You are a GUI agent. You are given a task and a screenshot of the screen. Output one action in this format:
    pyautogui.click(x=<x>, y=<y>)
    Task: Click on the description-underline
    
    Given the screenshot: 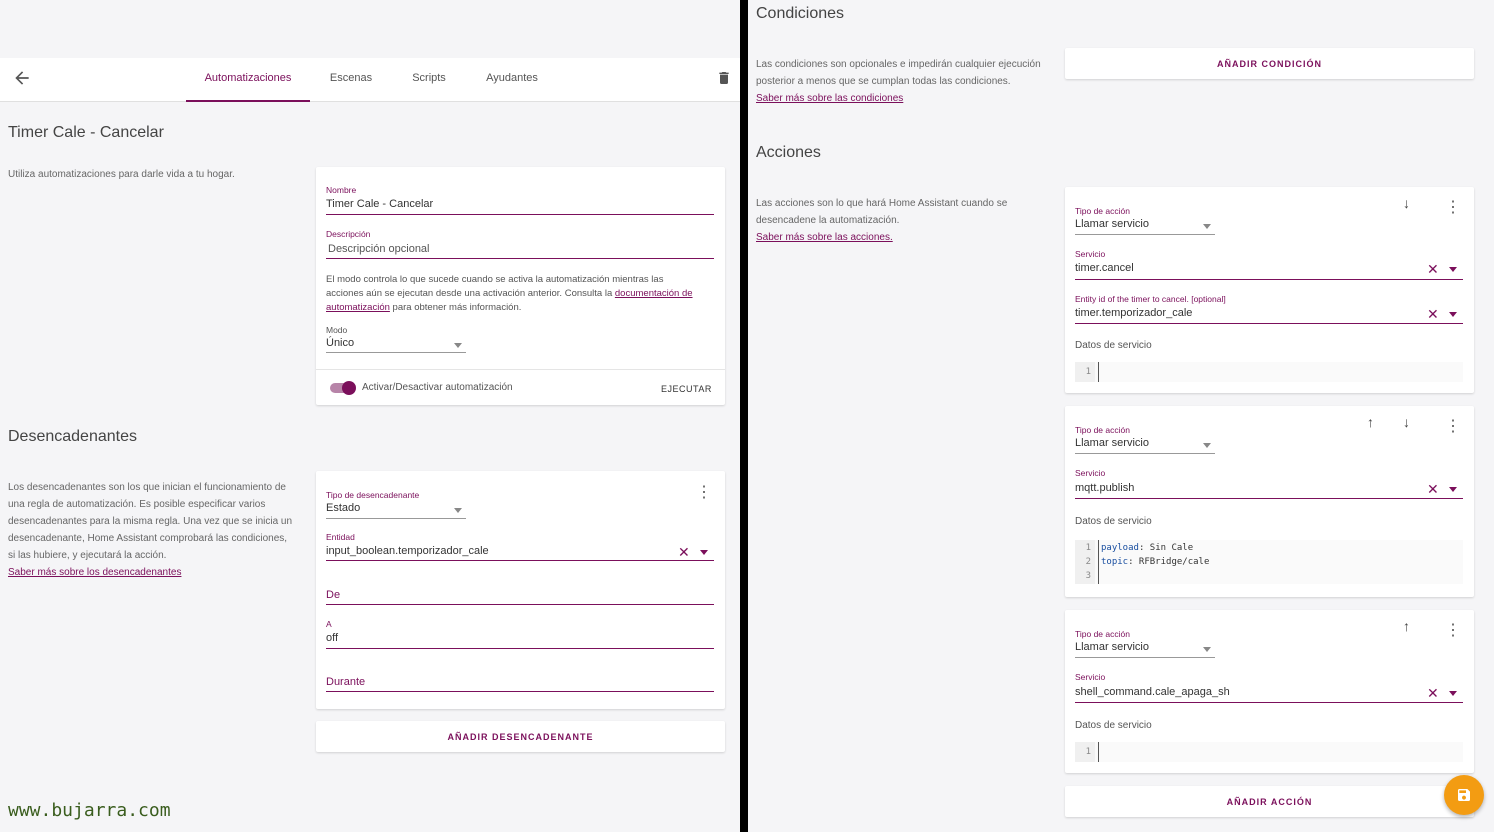 What is the action you would take?
    pyautogui.click(x=520, y=258)
    